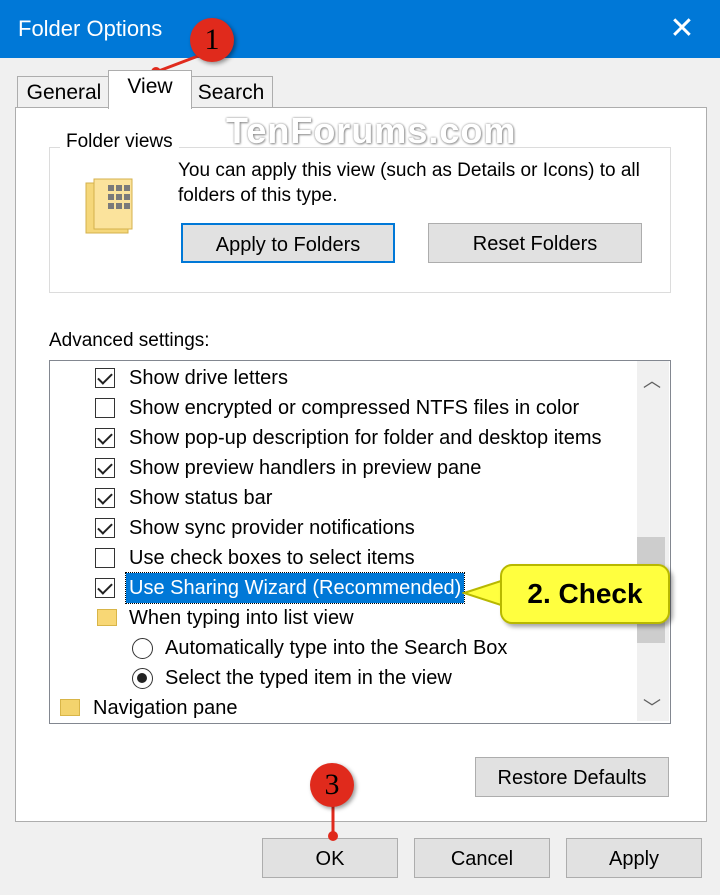 This screenshot has width=720, height=895. What do you see at coordinates (585, 594) in the screenshot?
I see `step-2-callout: 2. Check` at bounding box center [585, 594].